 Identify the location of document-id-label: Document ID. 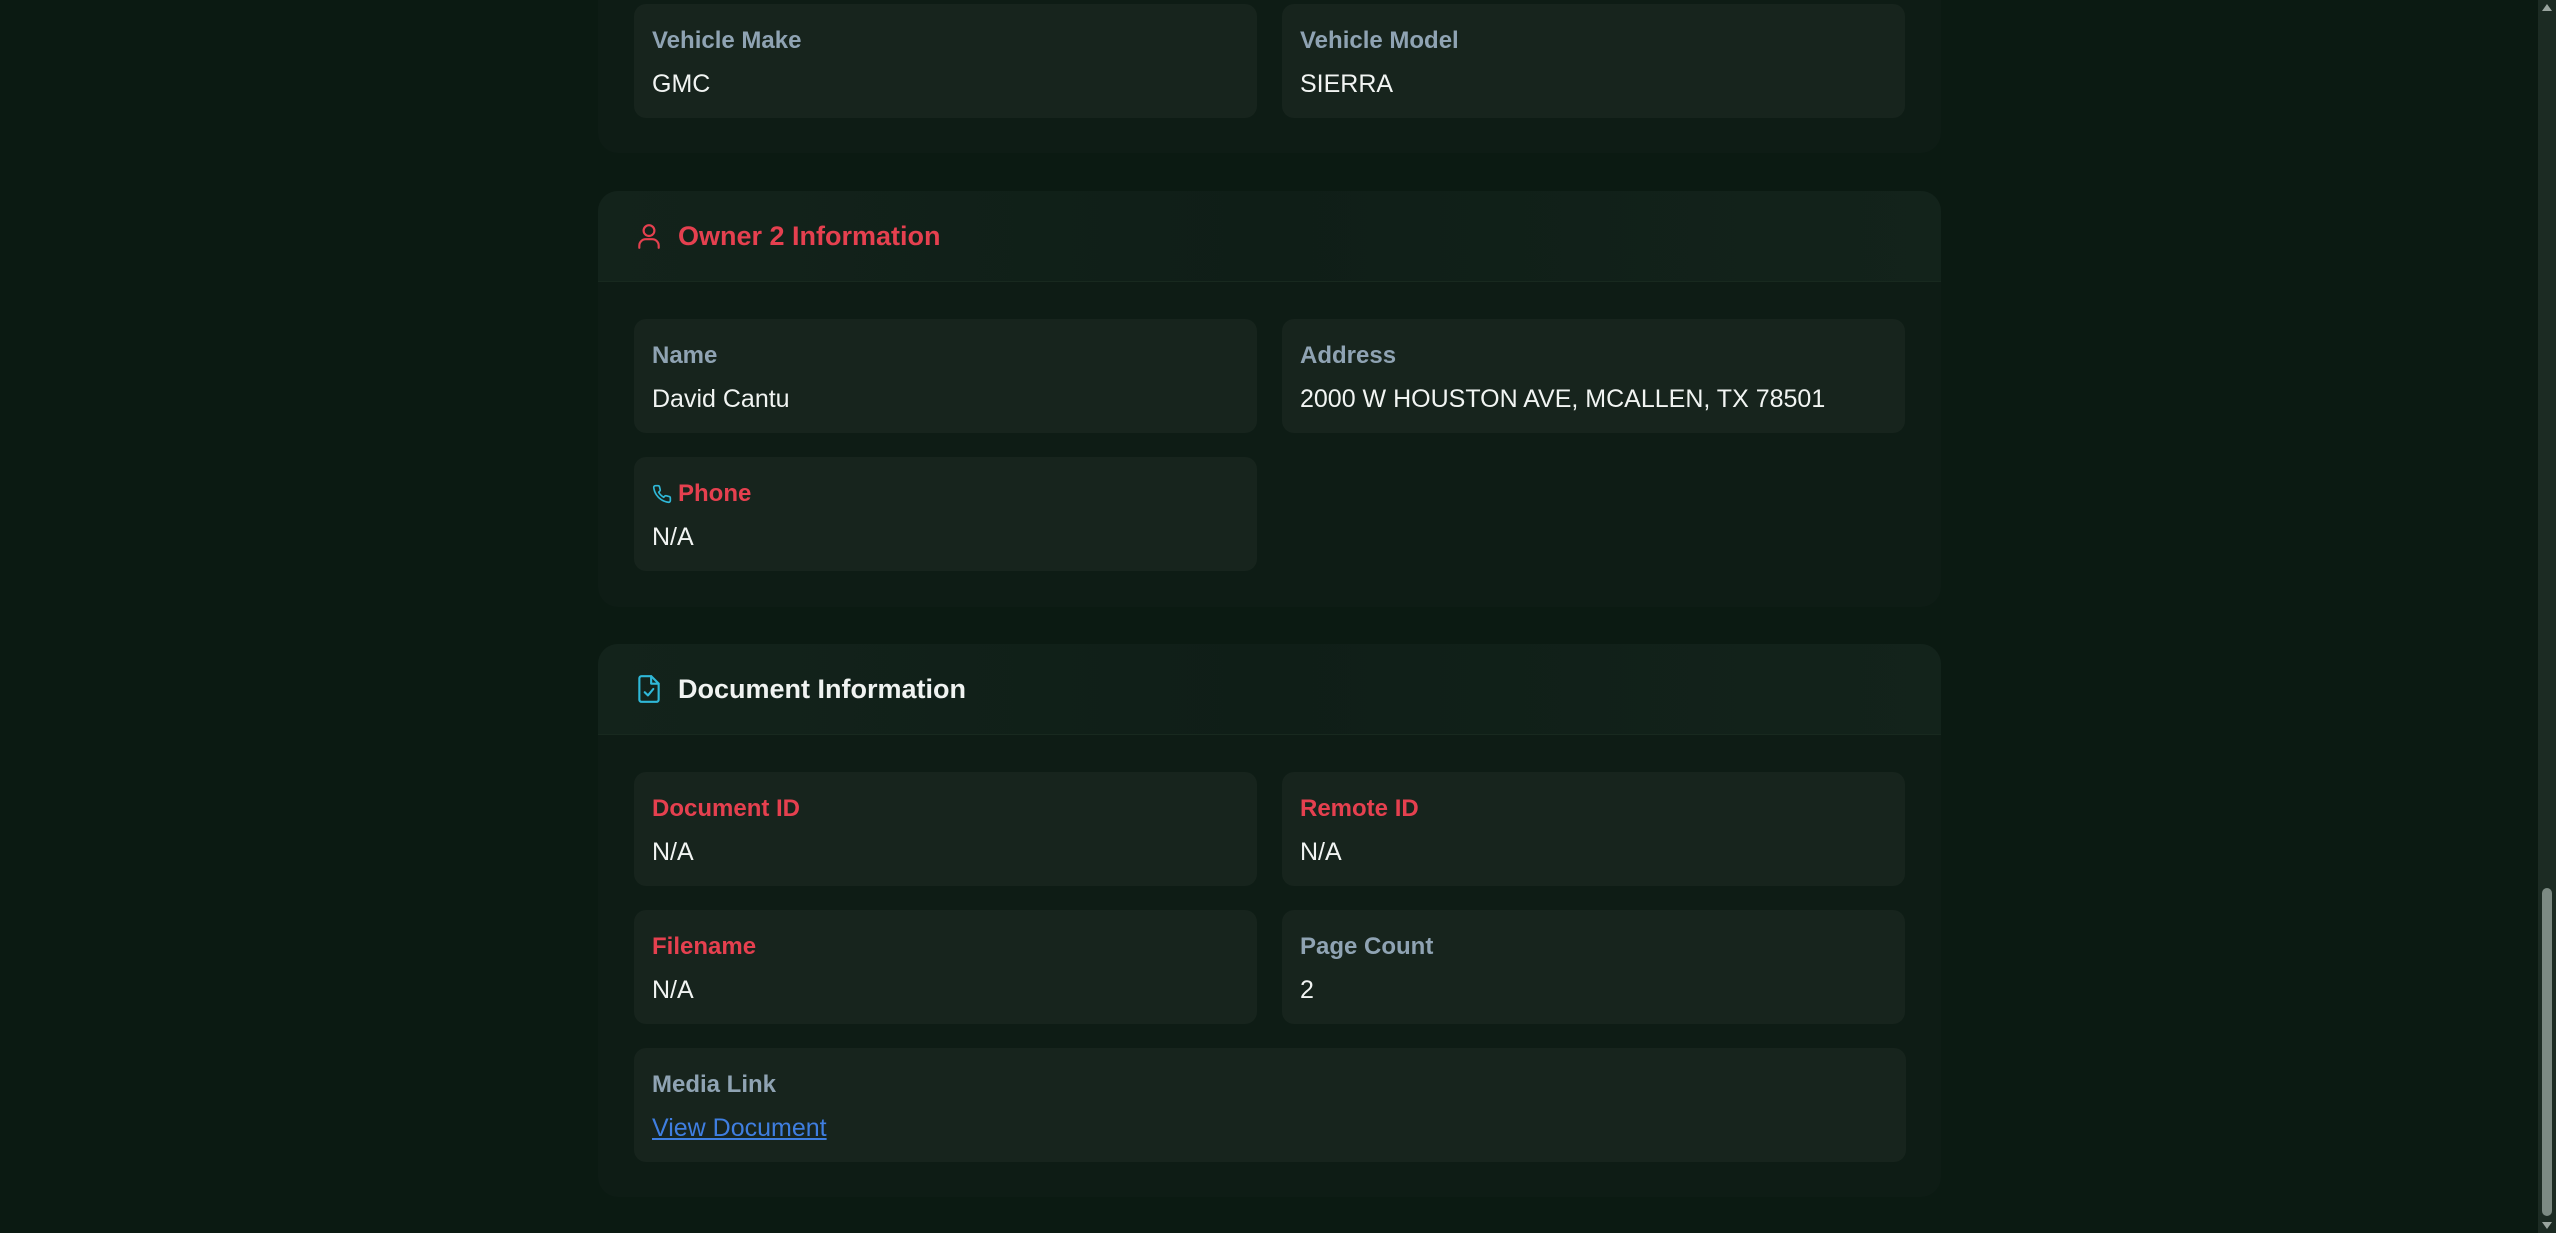
(726, 808).